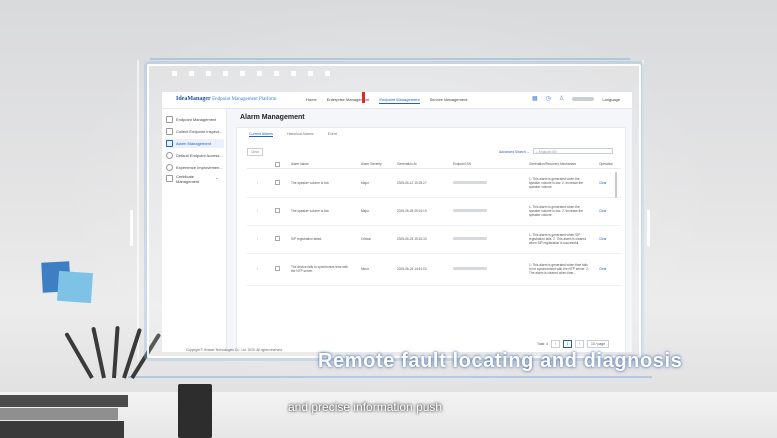 Image resolution: width=777 pixels, height=438 pixels. I want to click on grid-icon: ▦, so click(535, 99).